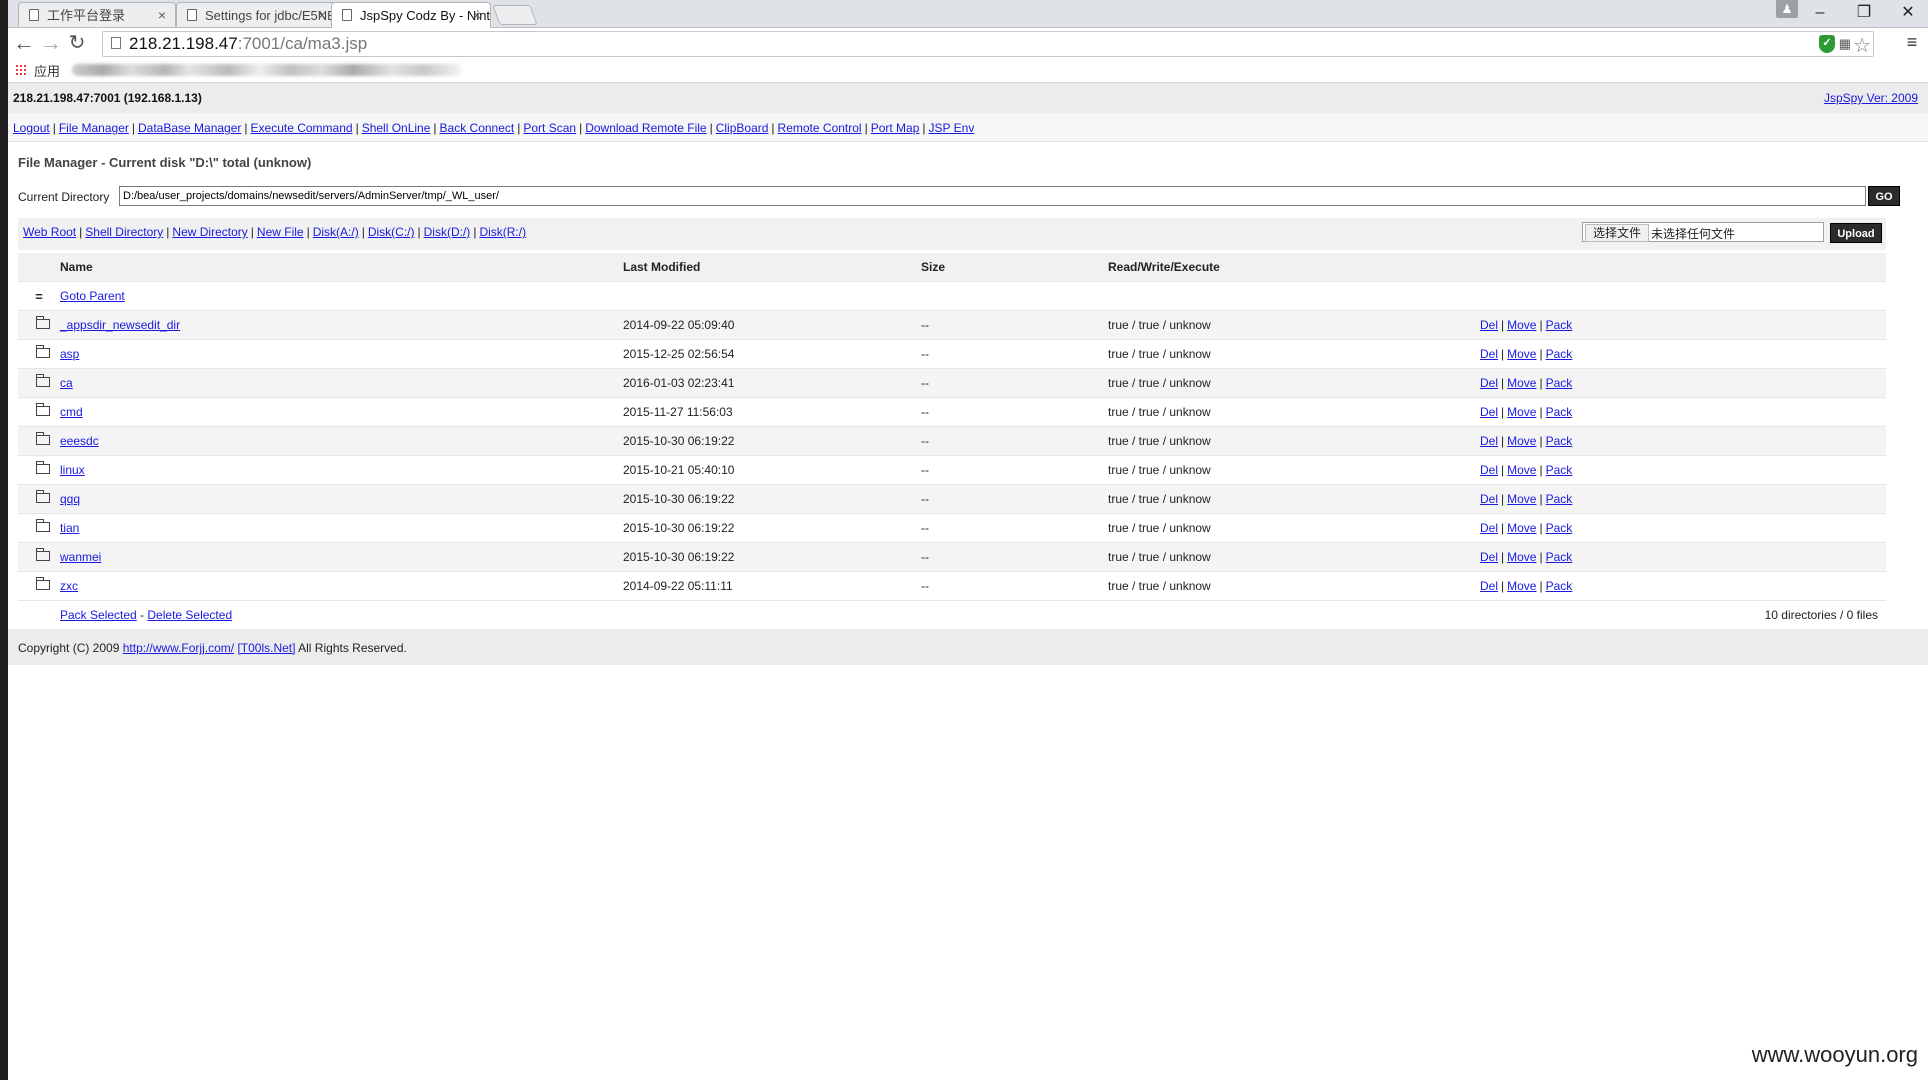  What do you see at coordinates (396, 128) in the screenshot?
I see `menu-shell-online: Shell OnLine` at bounding box center [396, 128].